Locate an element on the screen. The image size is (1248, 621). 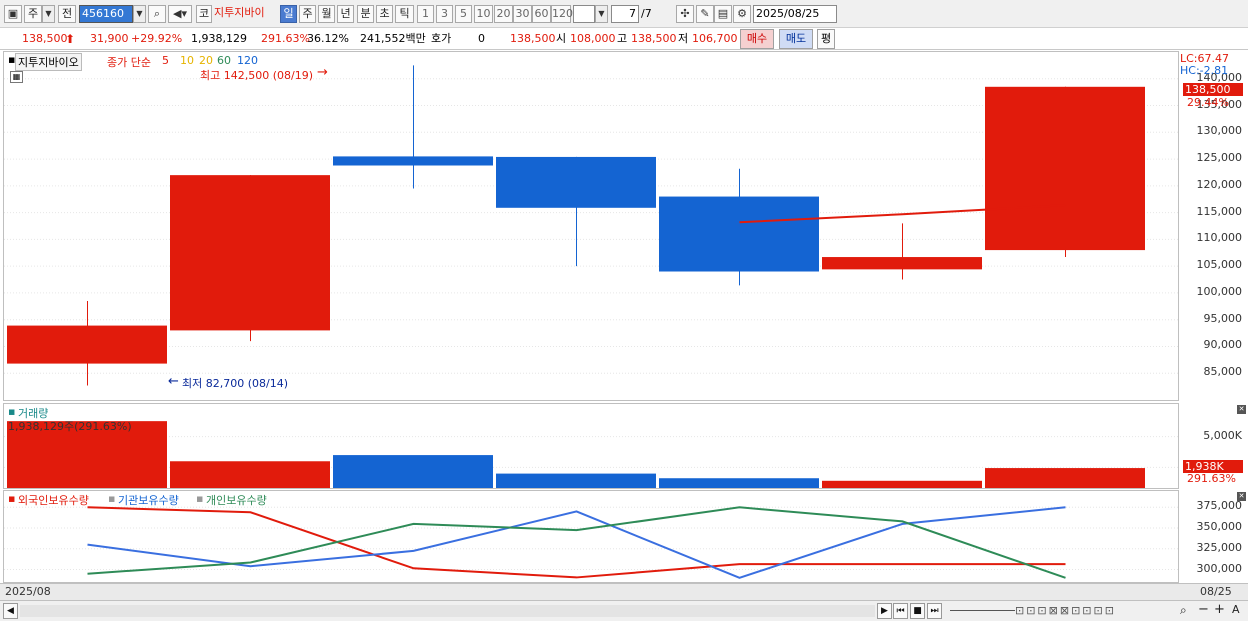
ma-legend-60: 60 is located at coordinates (224, 60).